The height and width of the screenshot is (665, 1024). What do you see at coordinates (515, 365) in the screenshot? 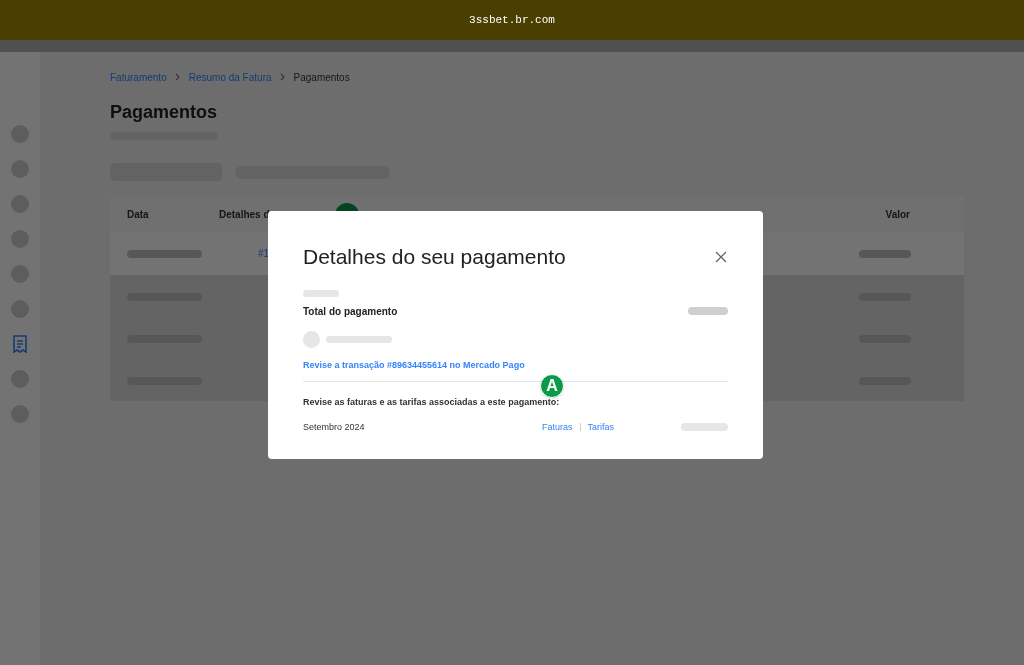
I see `transaction-link: Revise a transação #89634455614 no Mercado Pago` at bounding box center [515, 365].